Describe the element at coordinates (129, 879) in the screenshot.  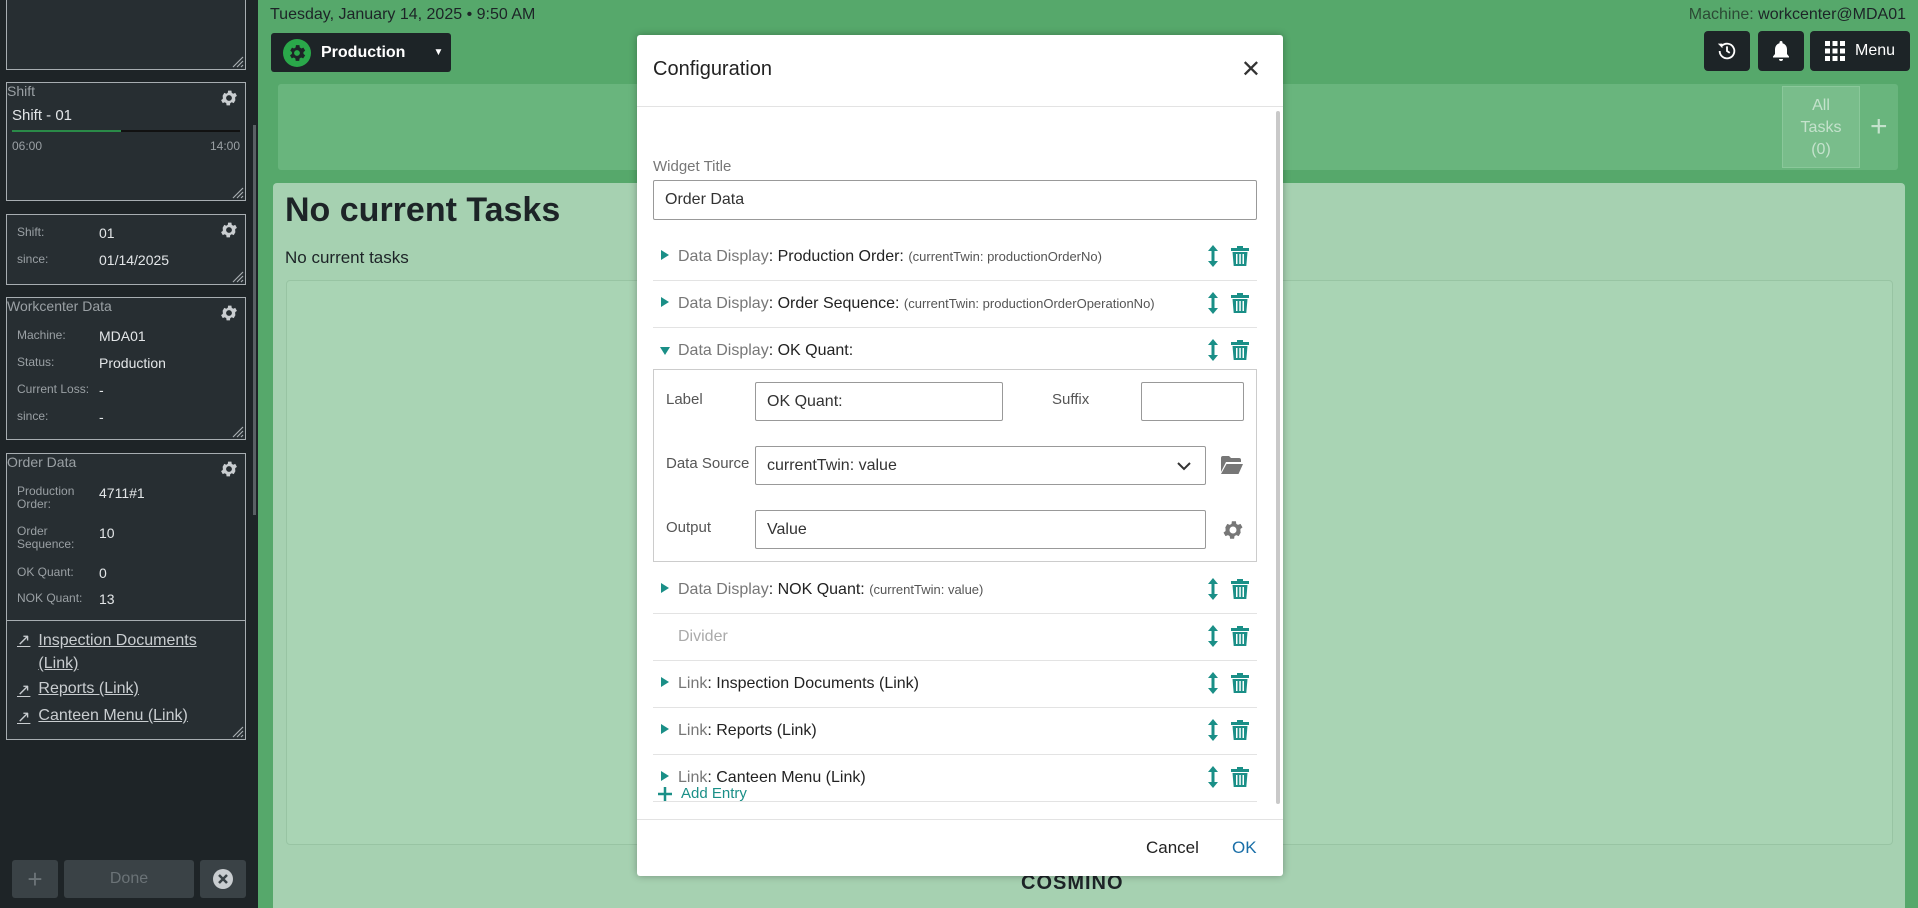
I see `done-button: Done` at that location.